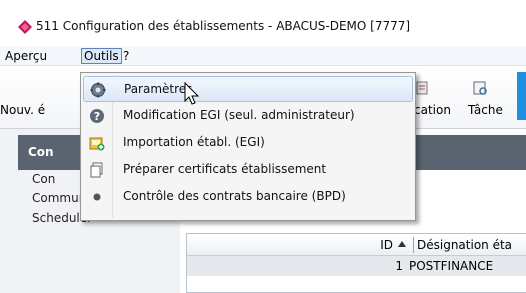  I want to click on import-icon, so click(97, 144).